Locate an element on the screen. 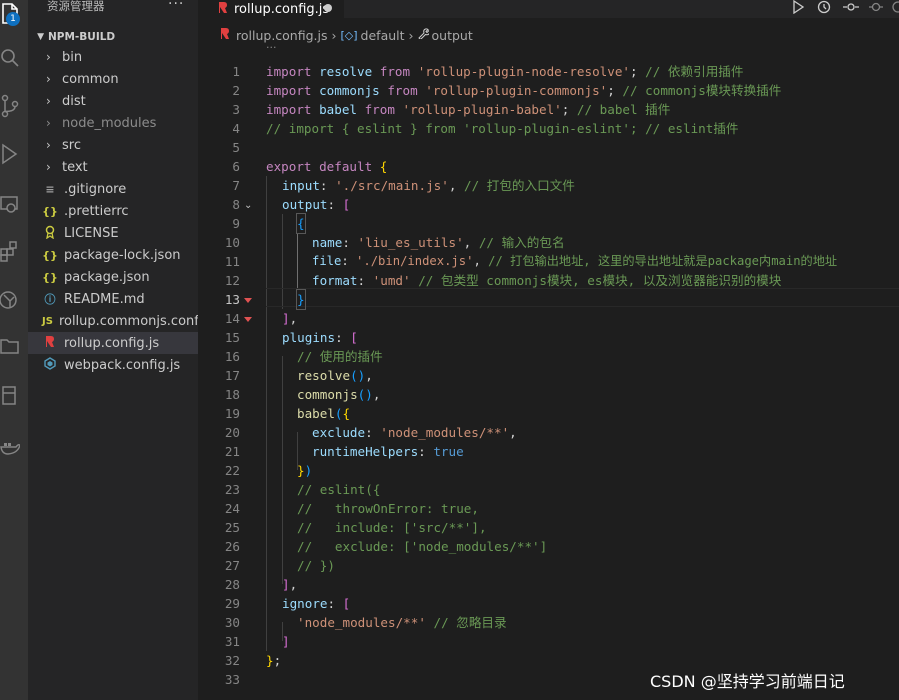 This screenshot has height=700, width=899. line-number: 24 is located at coordinates (232, 508).